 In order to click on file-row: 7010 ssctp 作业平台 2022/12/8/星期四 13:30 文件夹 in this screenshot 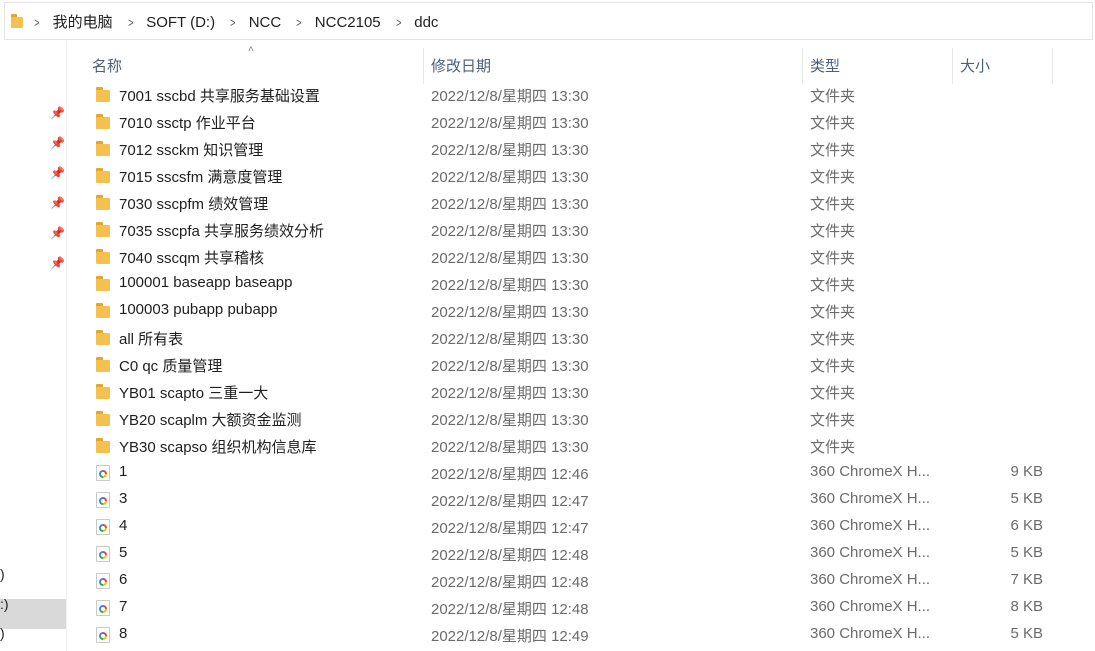, I will do `click(547, 121)`.